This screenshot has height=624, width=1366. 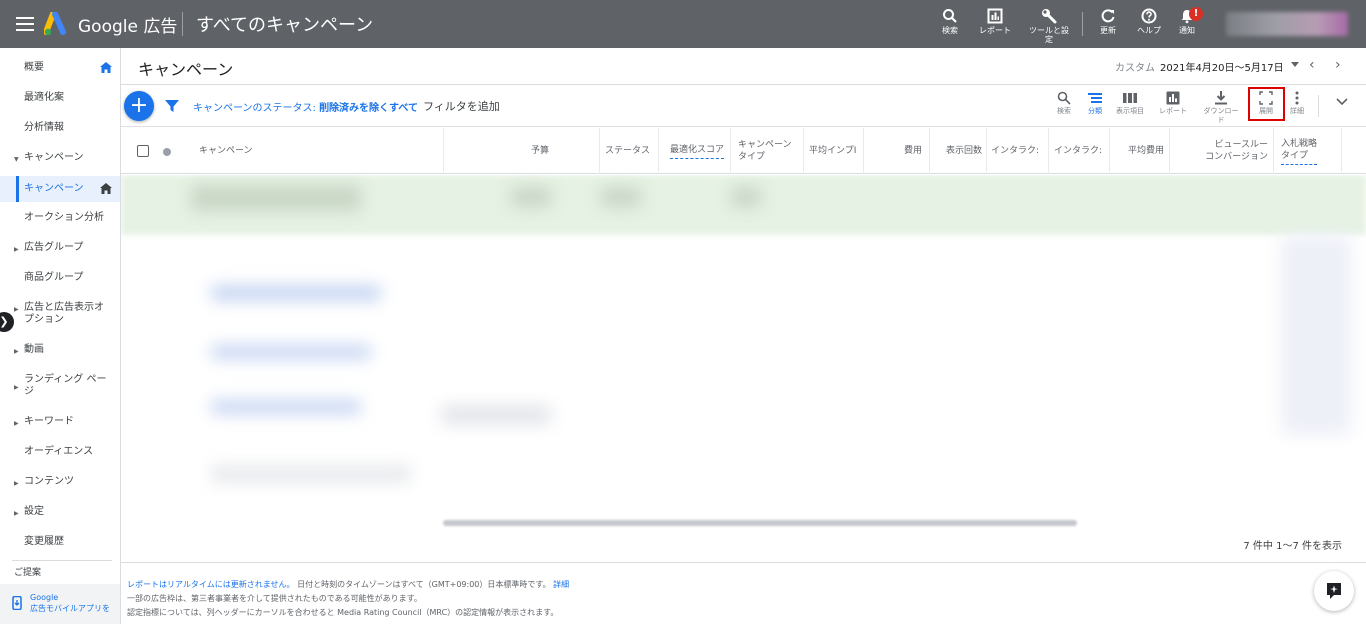 I want to click on sidebar-item-label: コンテンツ, so click(x=49, y=481).